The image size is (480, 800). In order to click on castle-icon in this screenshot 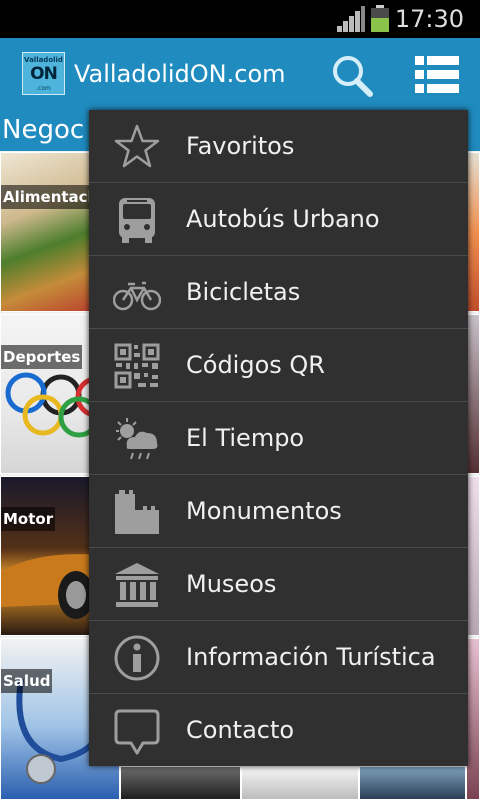, I will do `click(137, 512)`.